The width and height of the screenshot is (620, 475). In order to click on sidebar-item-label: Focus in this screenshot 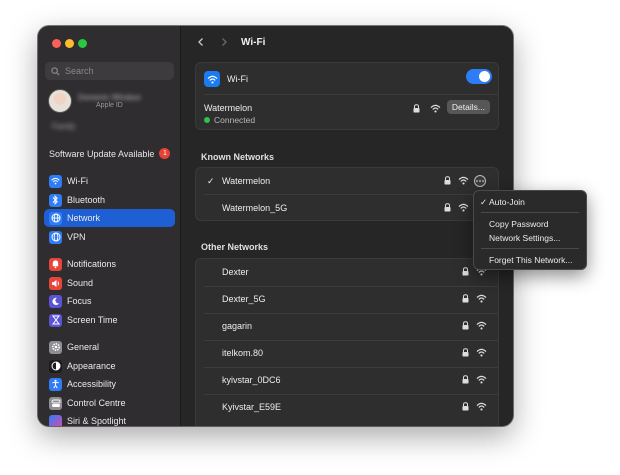, I will do `click(79, 301)`.